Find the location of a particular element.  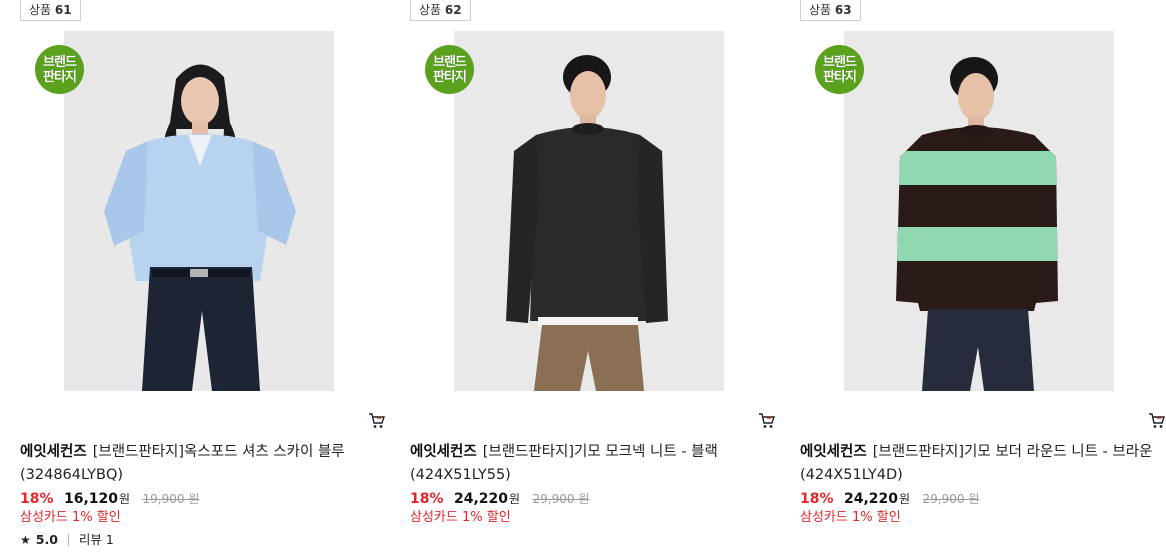

divider is located at coordinates (68, 540).